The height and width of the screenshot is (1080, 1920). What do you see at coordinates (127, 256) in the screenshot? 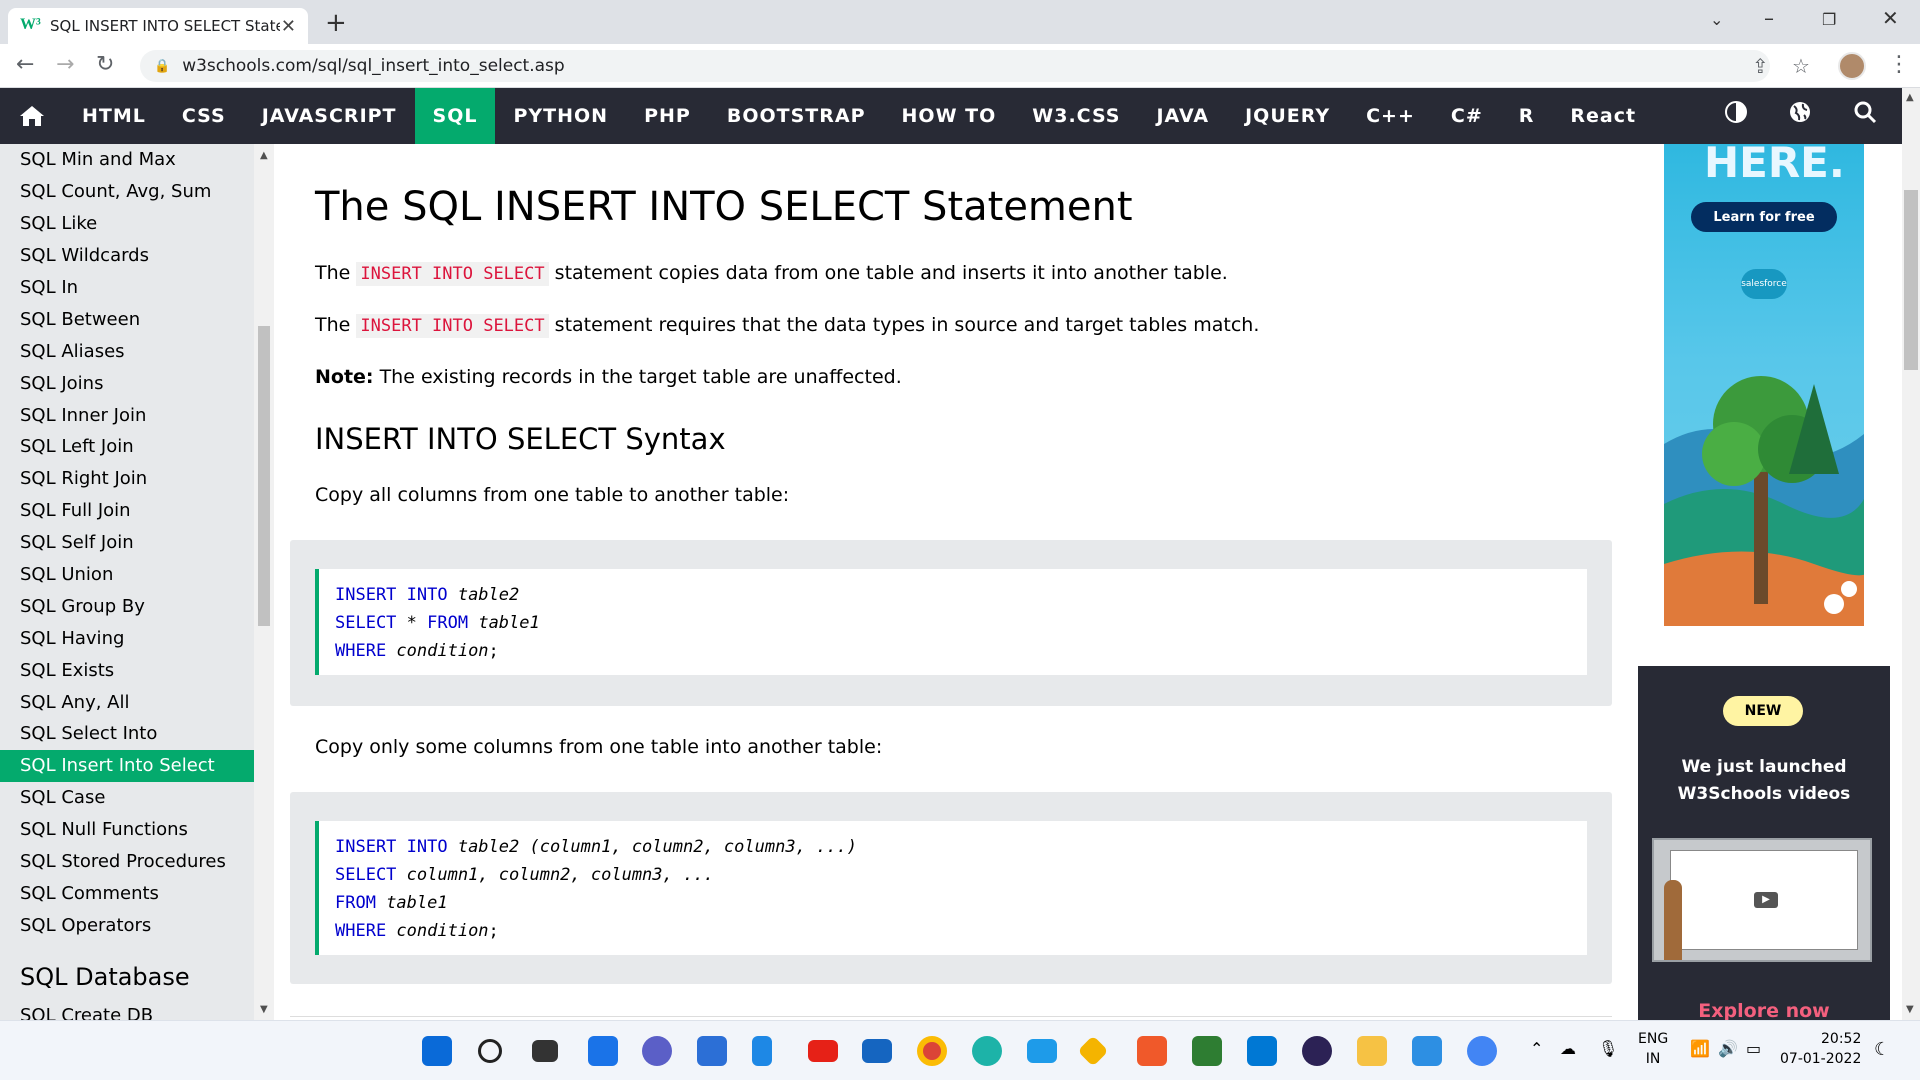
I see `sidebar-item-sql-wildcards: SQL Wildcards` at bounding box center [127, 256].